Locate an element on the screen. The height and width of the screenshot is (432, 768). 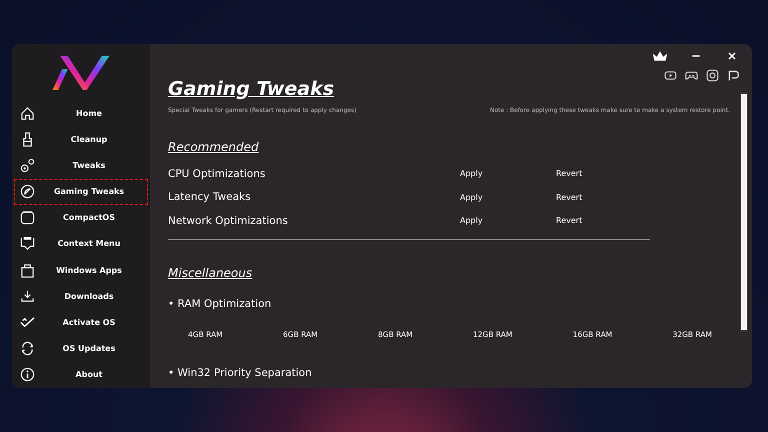
section-heading: Recommended is located at coordinates (213, 147).